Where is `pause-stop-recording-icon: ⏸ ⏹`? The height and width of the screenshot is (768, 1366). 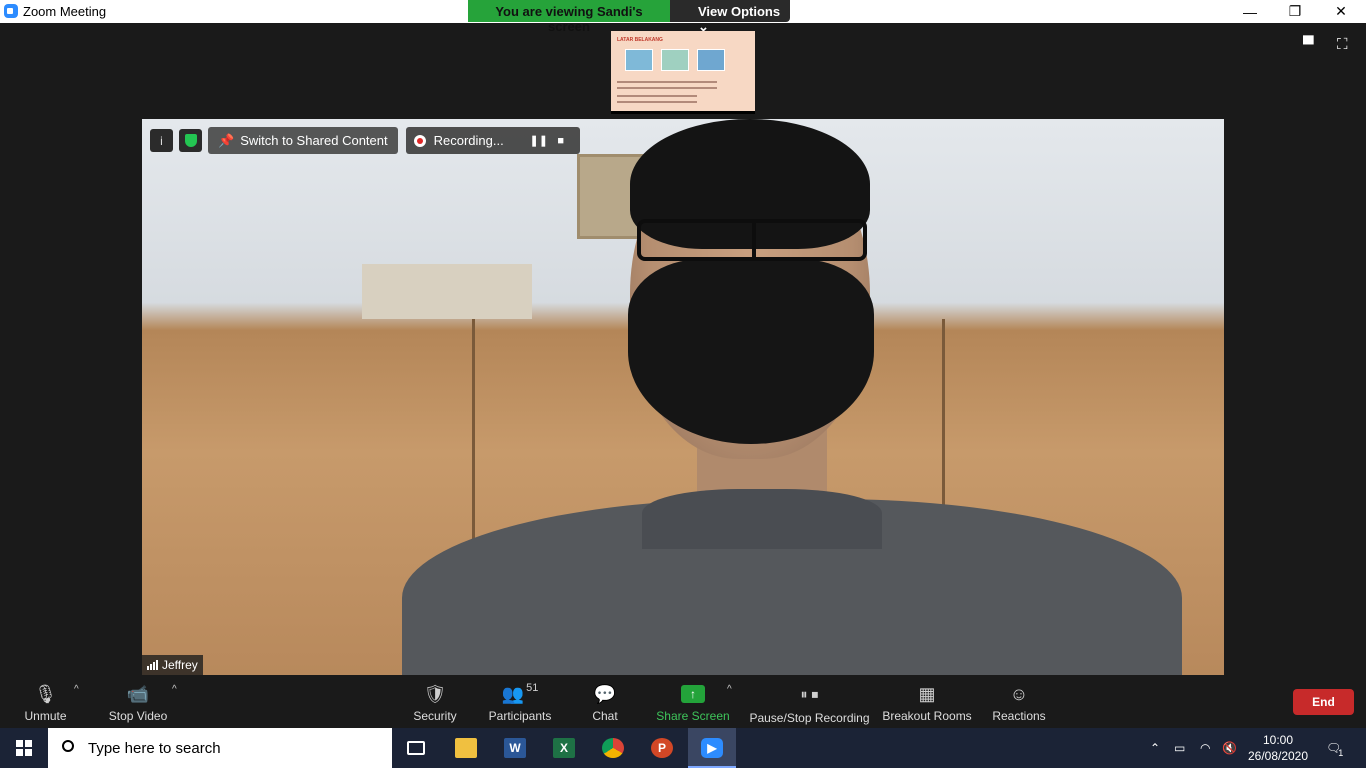
pause-stop-recording-icon: ⏸ ⏹ is located at coordinates (809, 693).